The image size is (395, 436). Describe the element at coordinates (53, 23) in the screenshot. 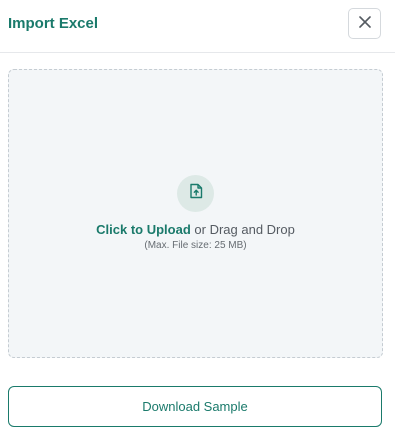

I see `dialog-title: Import Excel` at that location.